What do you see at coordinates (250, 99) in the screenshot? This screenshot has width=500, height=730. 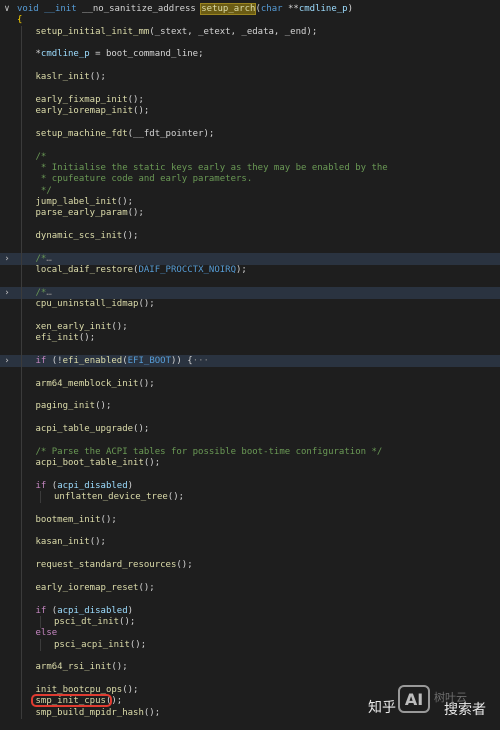 I see `code-line: early_fixmap_init();` at bounding box center [250, 99].